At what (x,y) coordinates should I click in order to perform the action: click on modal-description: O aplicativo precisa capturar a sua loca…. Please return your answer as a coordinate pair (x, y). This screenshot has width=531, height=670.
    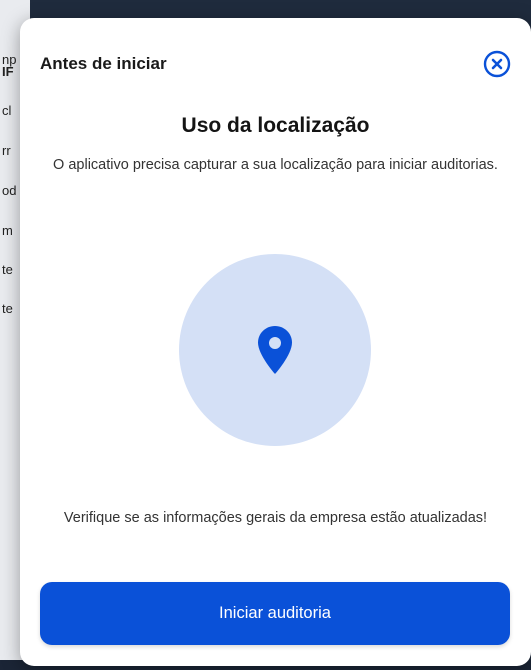
    Looking at the image, I should click on (275, 165).